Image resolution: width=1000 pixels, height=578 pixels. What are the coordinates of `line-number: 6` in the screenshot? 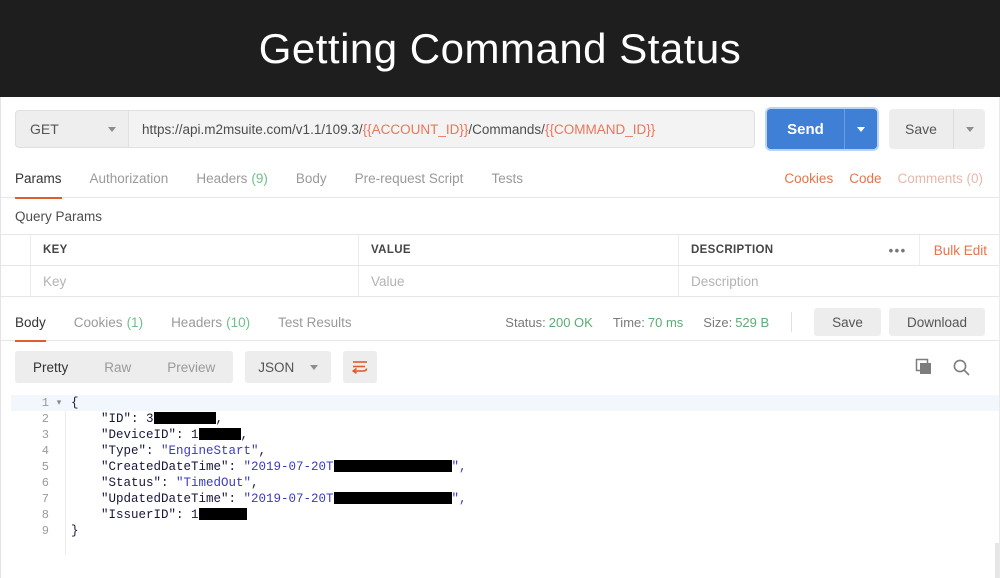 It's located at (45, 483).